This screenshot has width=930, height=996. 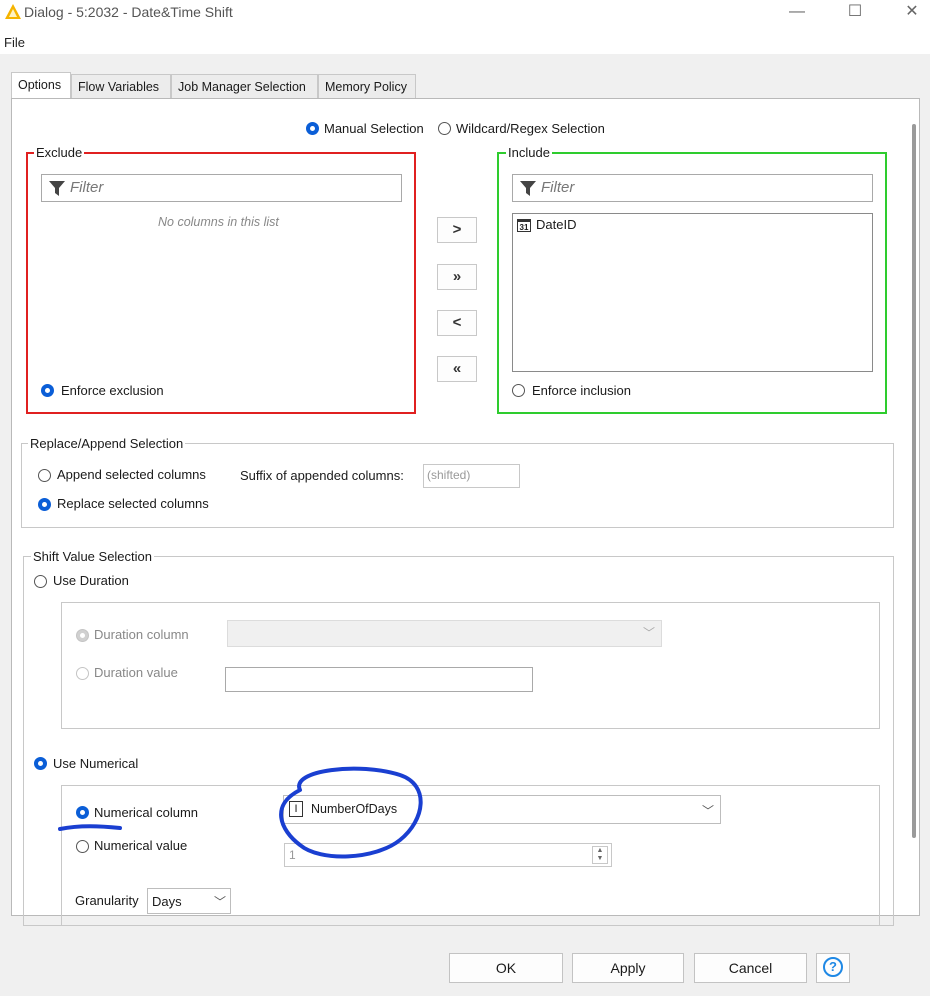 What do you see at coordinates (506, 968) in the screenshot?
I see `ok-button: OK` at bounding box center [506, 968].